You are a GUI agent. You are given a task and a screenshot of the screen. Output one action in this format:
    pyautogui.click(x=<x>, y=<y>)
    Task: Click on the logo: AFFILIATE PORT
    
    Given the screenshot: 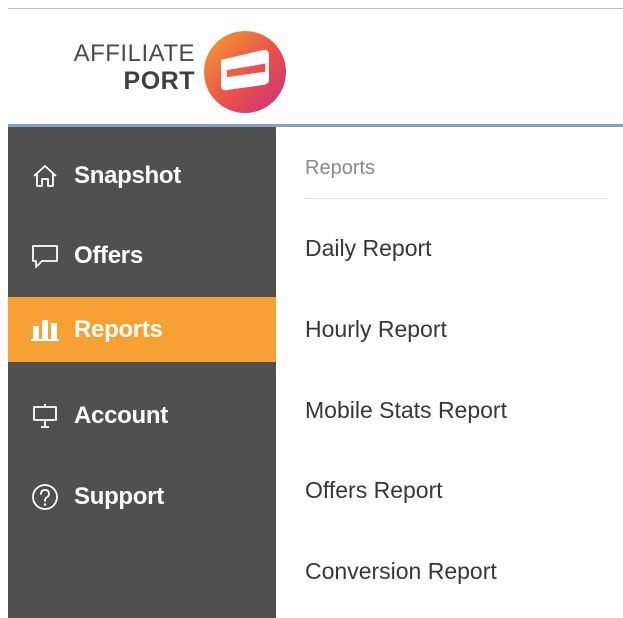 What is the action you would take?
    pyautogui.click(x=175, y=71)
    